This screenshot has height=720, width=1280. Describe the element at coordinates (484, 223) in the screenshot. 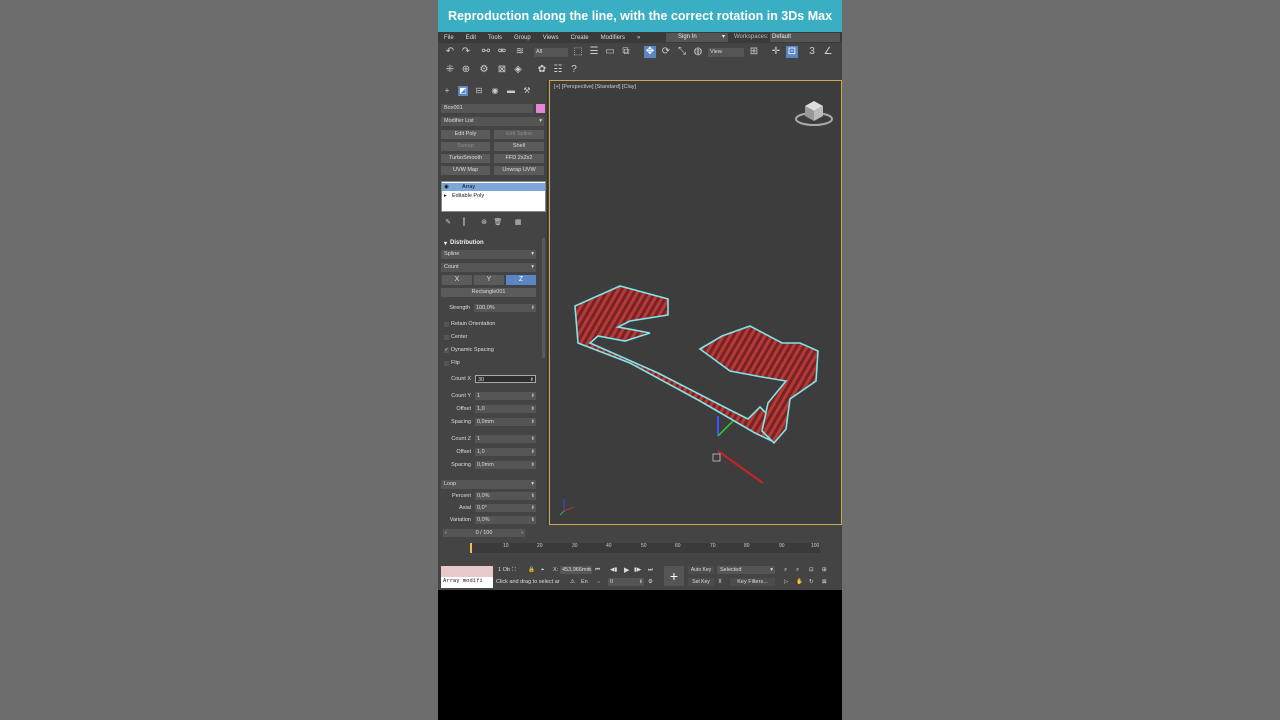

I see `make-unique-icon: ⊛` at that location.